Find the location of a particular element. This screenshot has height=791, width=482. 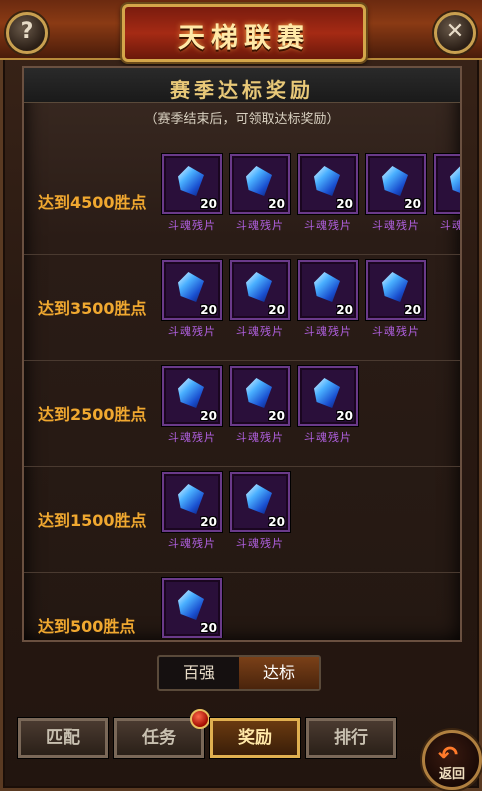

subtab-top100: 百强 is located at coordinates (199, 673).